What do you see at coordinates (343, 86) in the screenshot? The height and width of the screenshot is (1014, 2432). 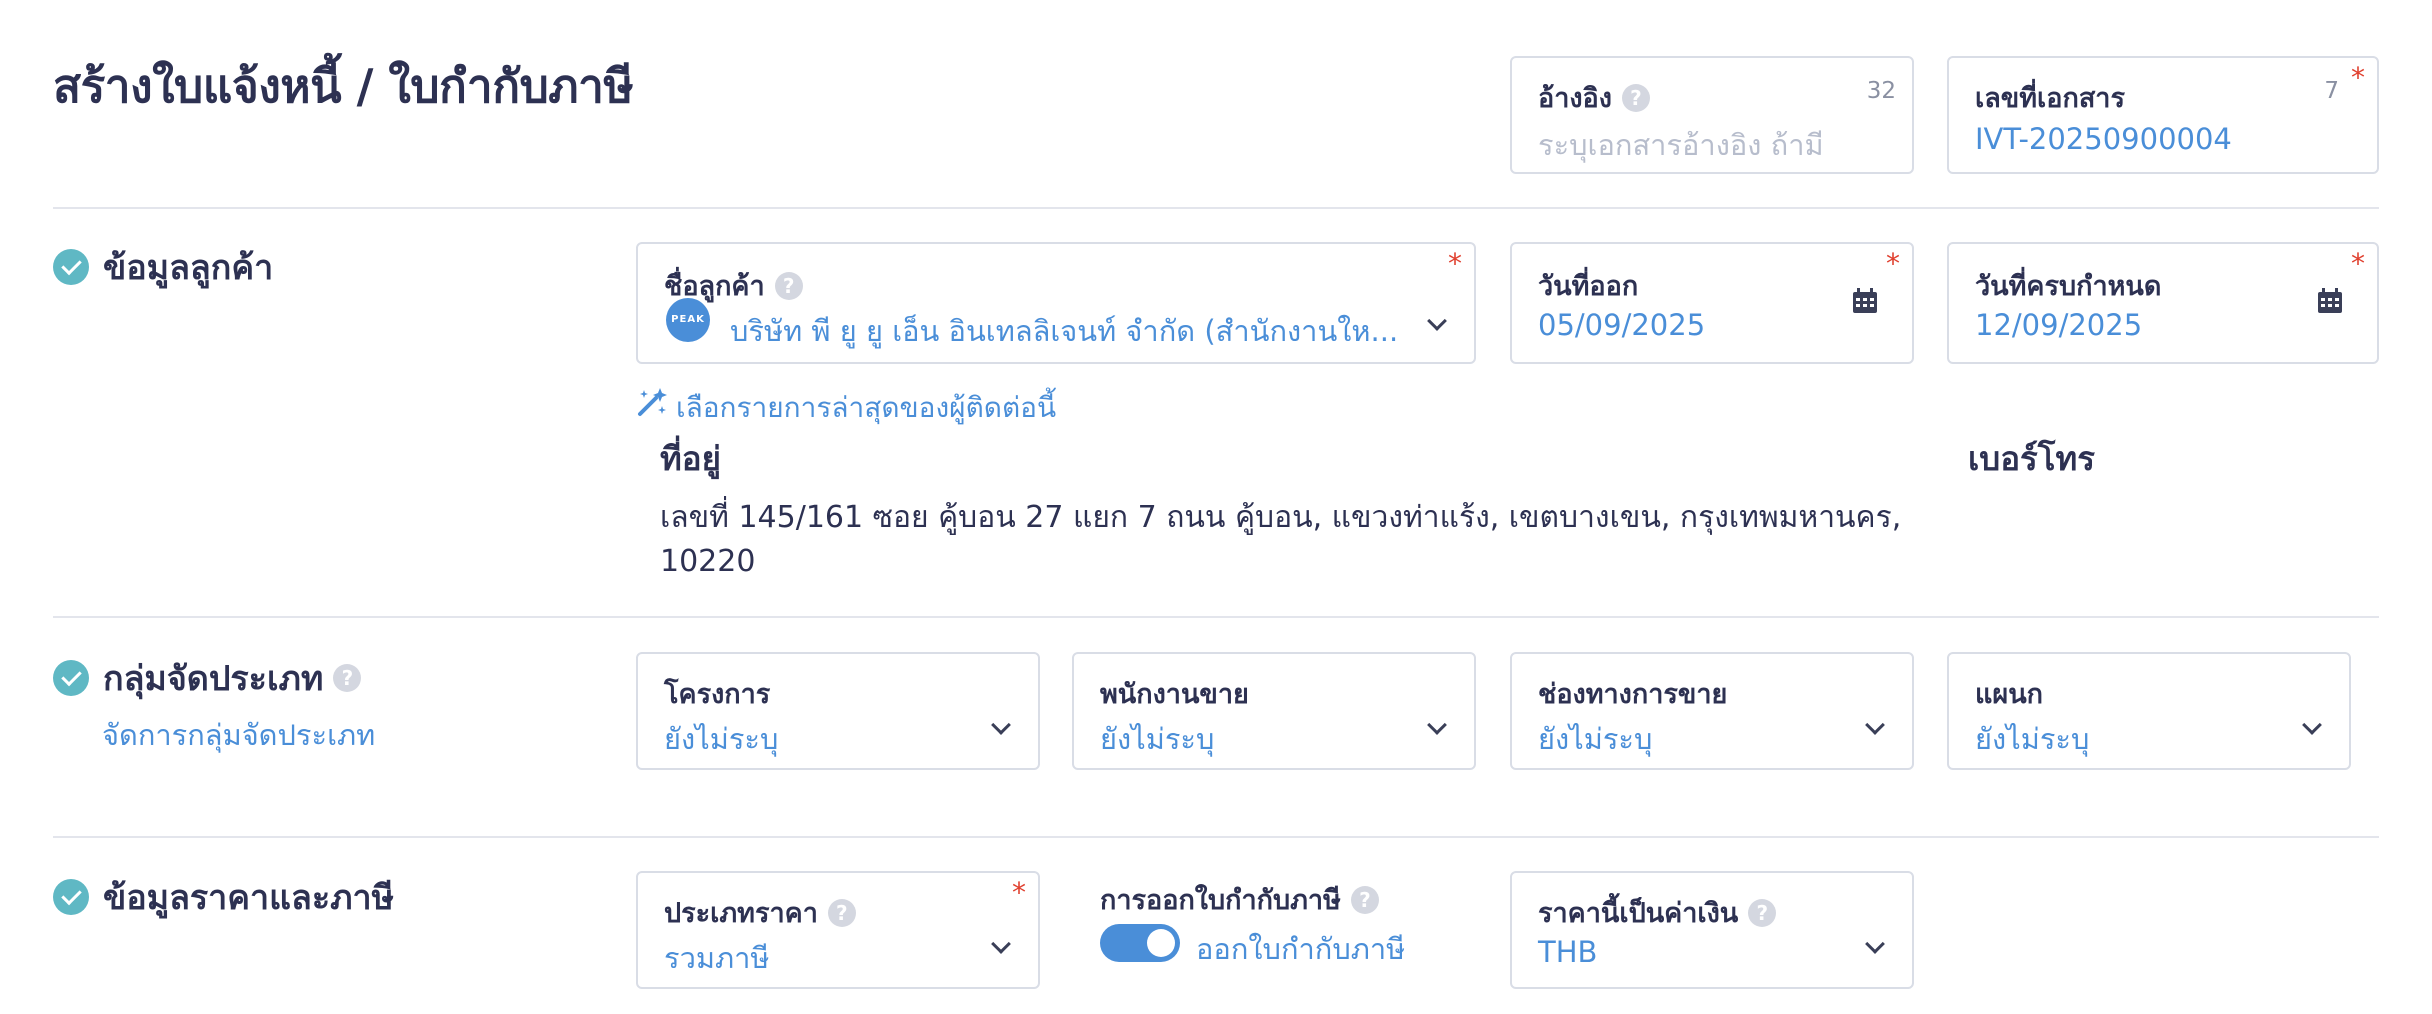 I see `page-title: สร้างใบแจ้งหนี้ / ใบกำกับภาษี` at bounding box center [343, 86].